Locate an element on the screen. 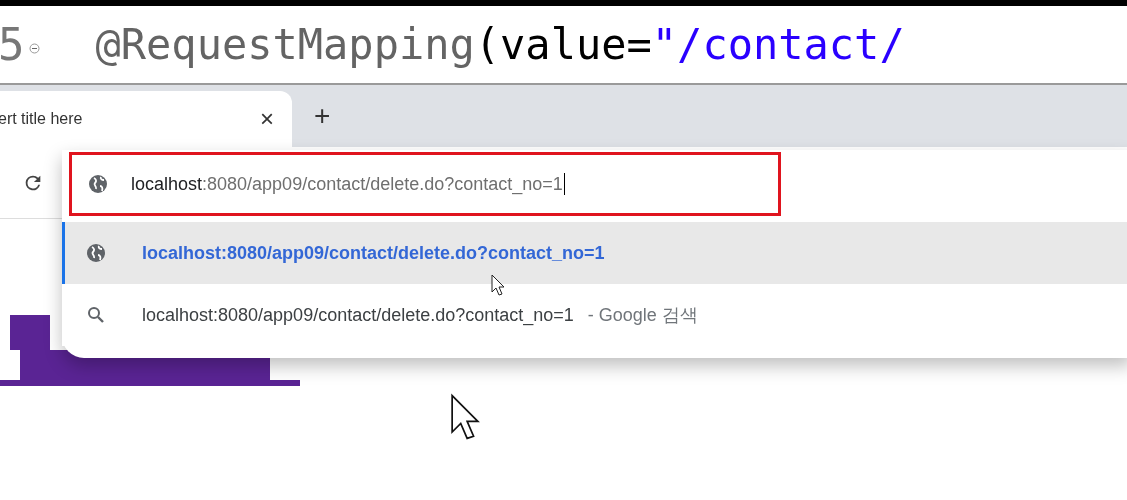 Image resolution: width=1127 pixels, height=500 pixels. text-caret is located at coordinates (564, 184).